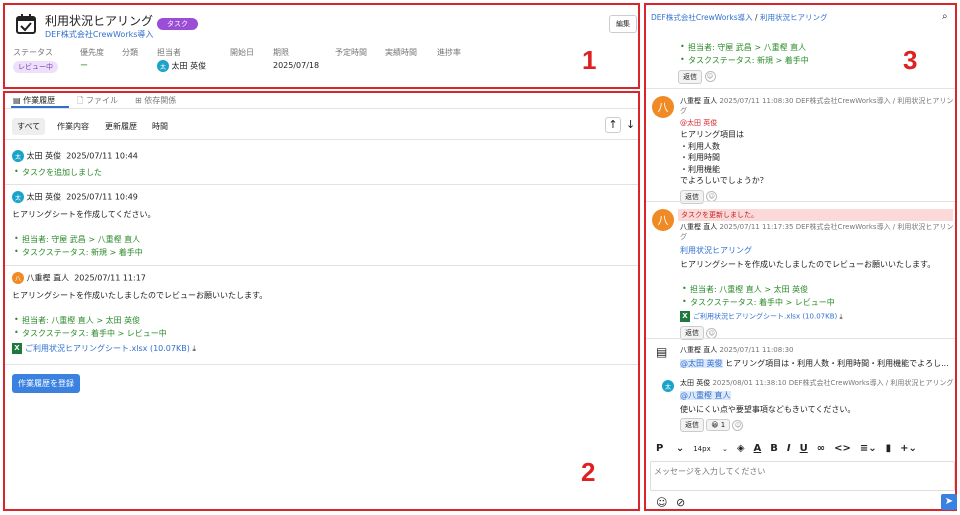 The image size is (960, 515). Describe the element at coordinates (662, 352) in the screenshot. I see `thread-icon: ▤` at that location.